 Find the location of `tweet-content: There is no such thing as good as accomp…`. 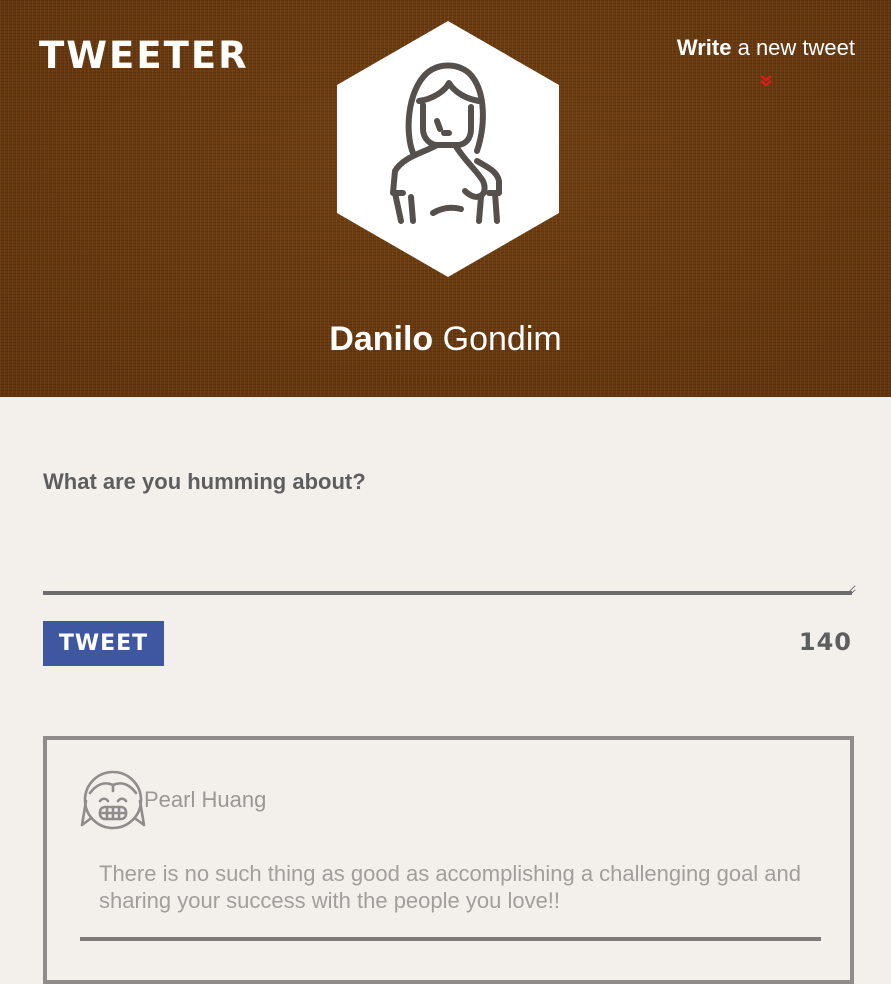

tweet-content: There is no such thing as good as accomp… is located at coordinates (450, 887).